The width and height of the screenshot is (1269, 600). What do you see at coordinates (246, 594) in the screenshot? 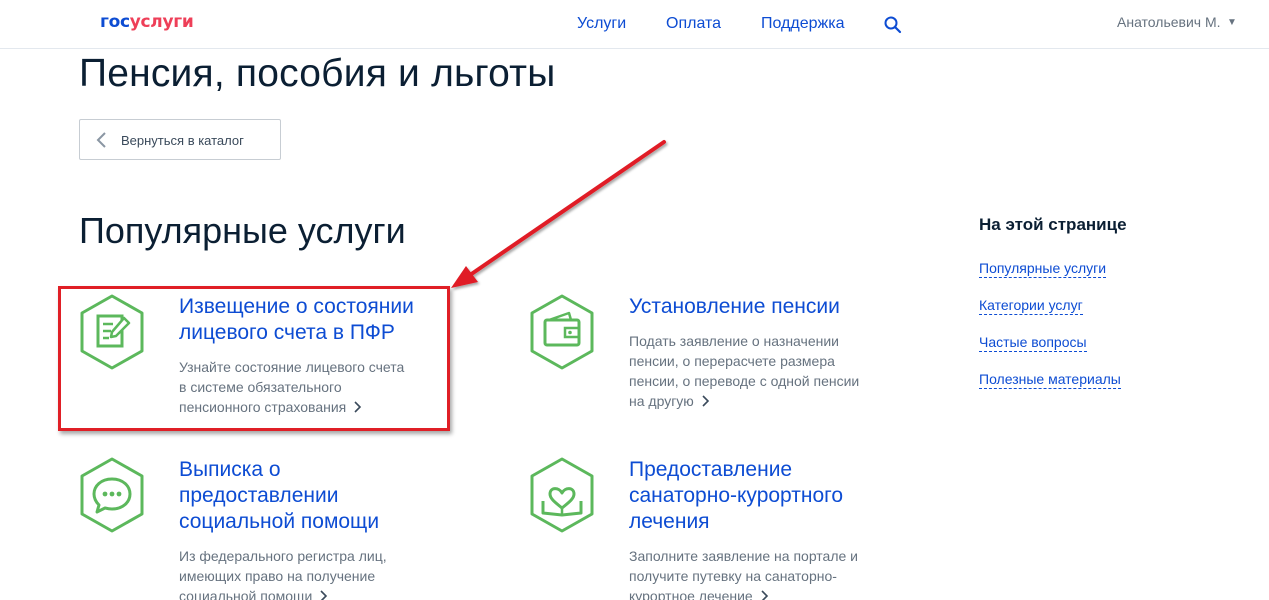
I see `service-desc-line: социальной помощи` at bounding box center [246, 594].